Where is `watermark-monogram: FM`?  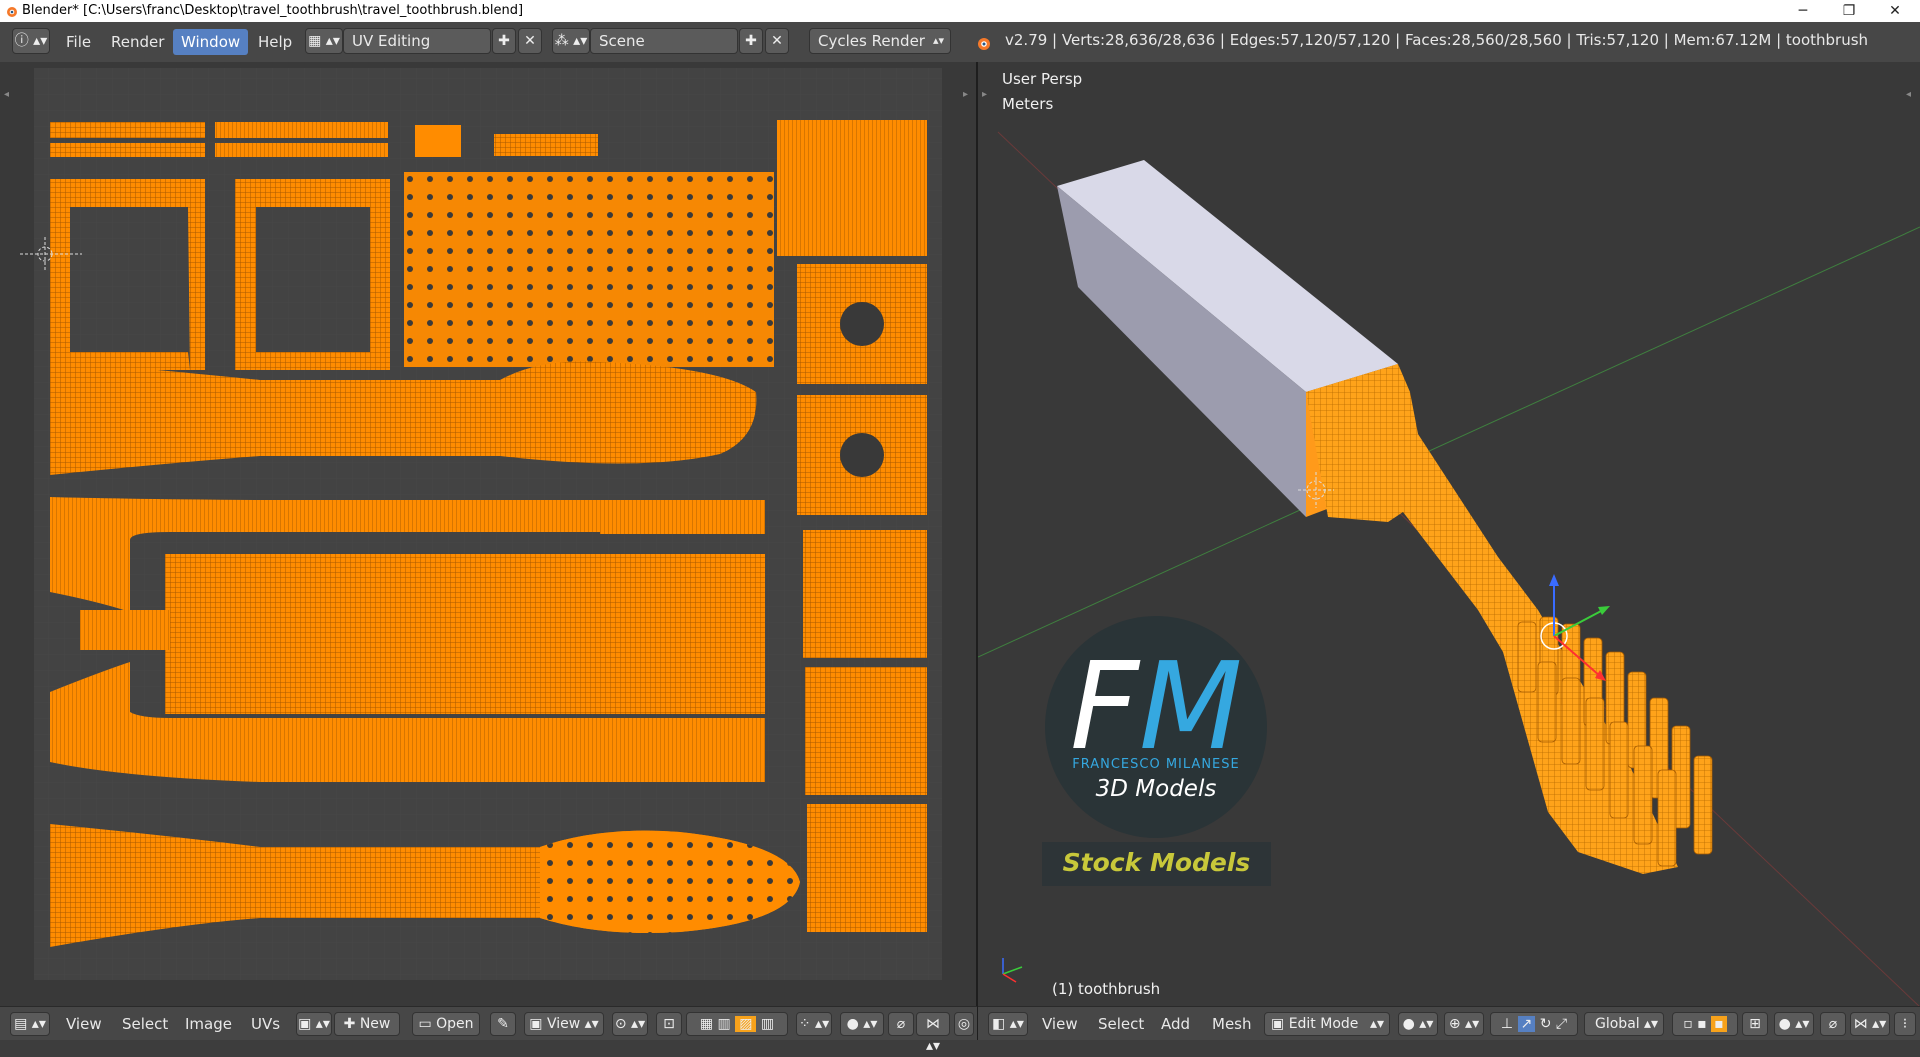 watermark-monogram: FM is located at coordinates (1156, 707).